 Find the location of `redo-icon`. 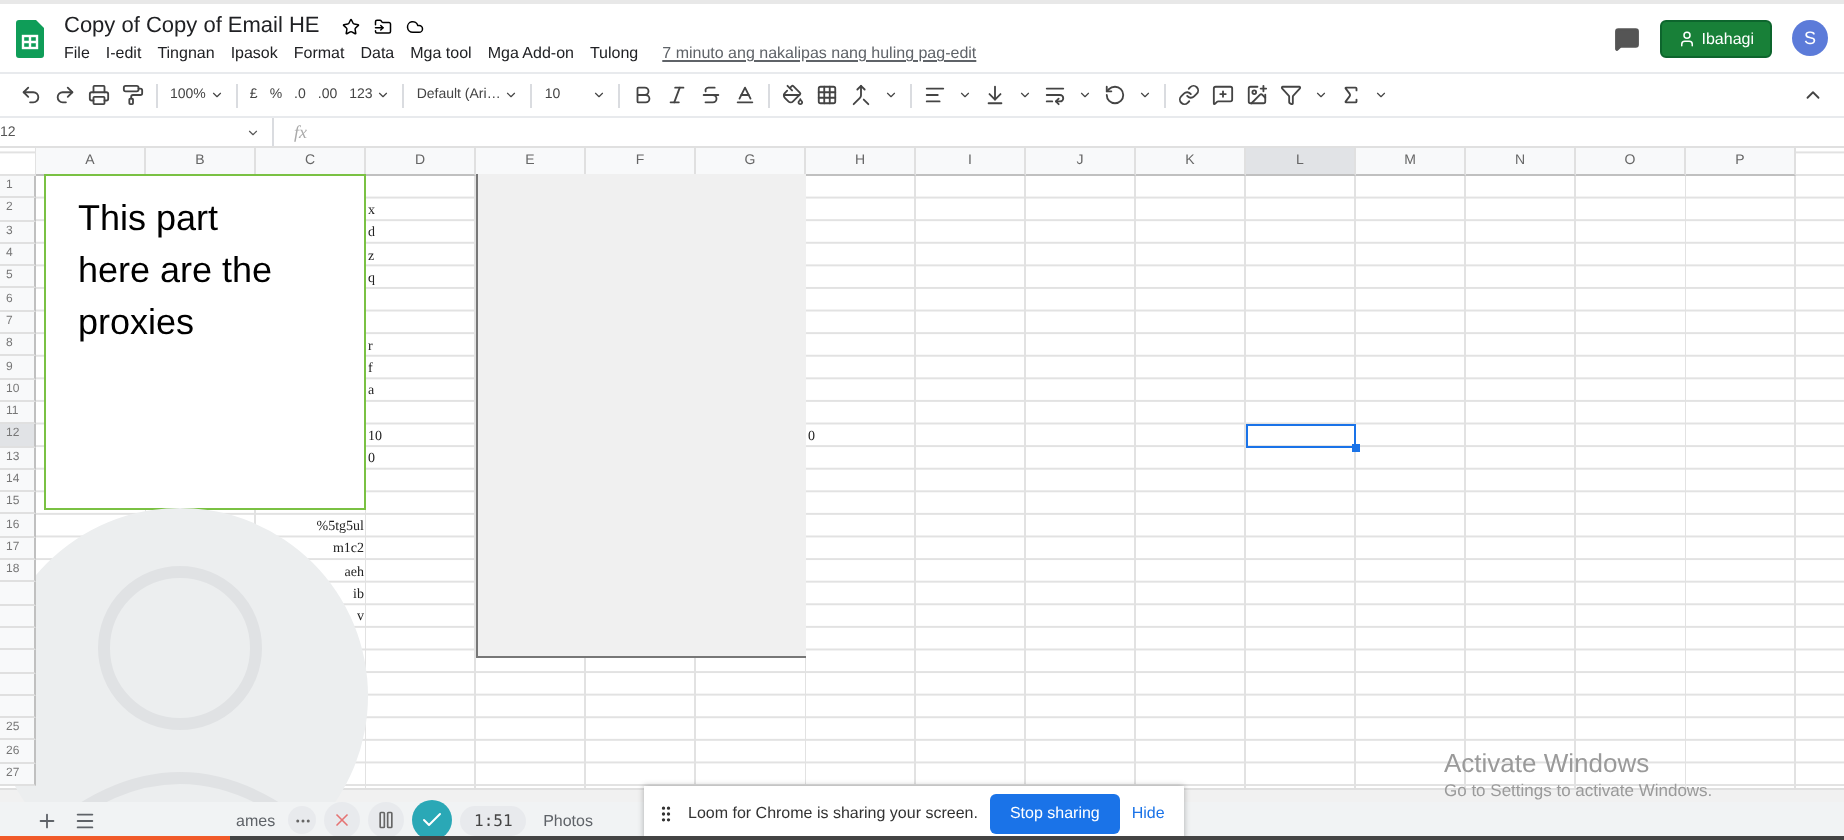

redo-icon is located at coordinates (65, 95).